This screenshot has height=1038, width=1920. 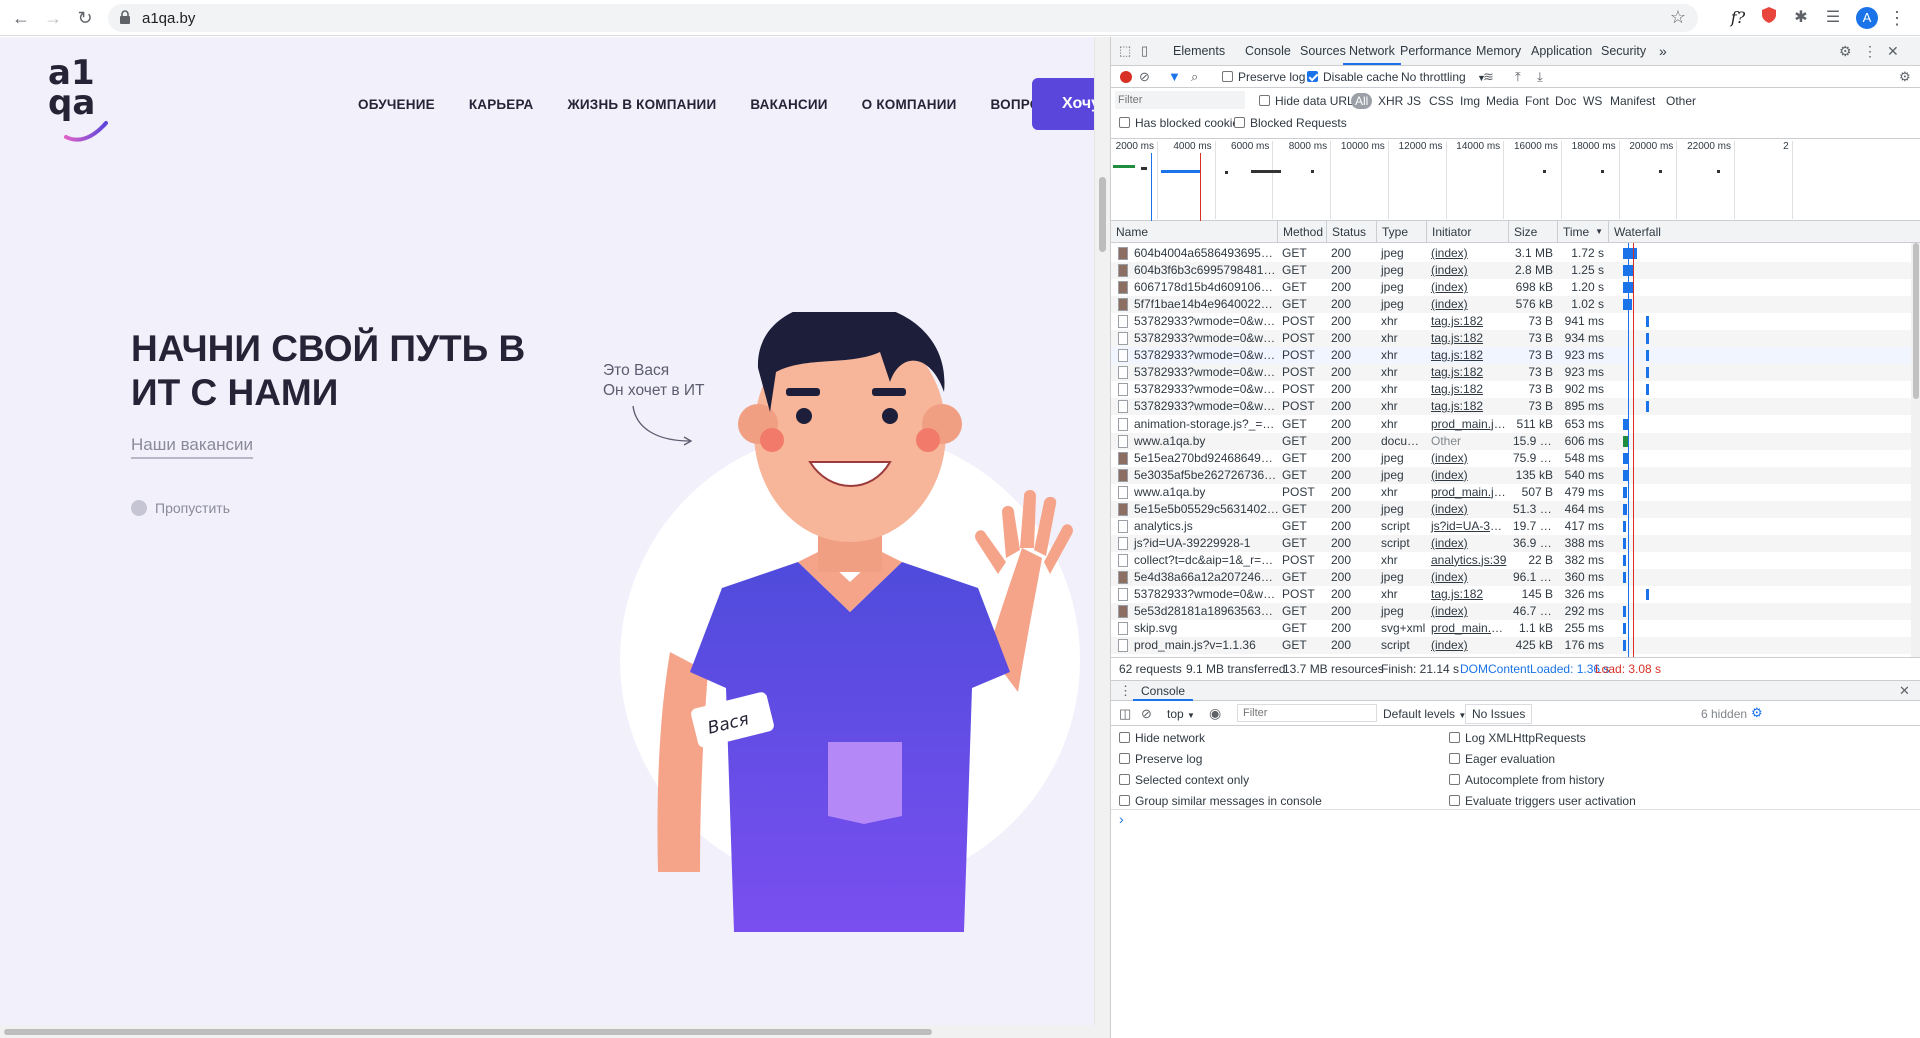 What do you see at coordinates (1126, 77) in the screenshot?
I see `record-icon` at bounding box center [1126, 77].